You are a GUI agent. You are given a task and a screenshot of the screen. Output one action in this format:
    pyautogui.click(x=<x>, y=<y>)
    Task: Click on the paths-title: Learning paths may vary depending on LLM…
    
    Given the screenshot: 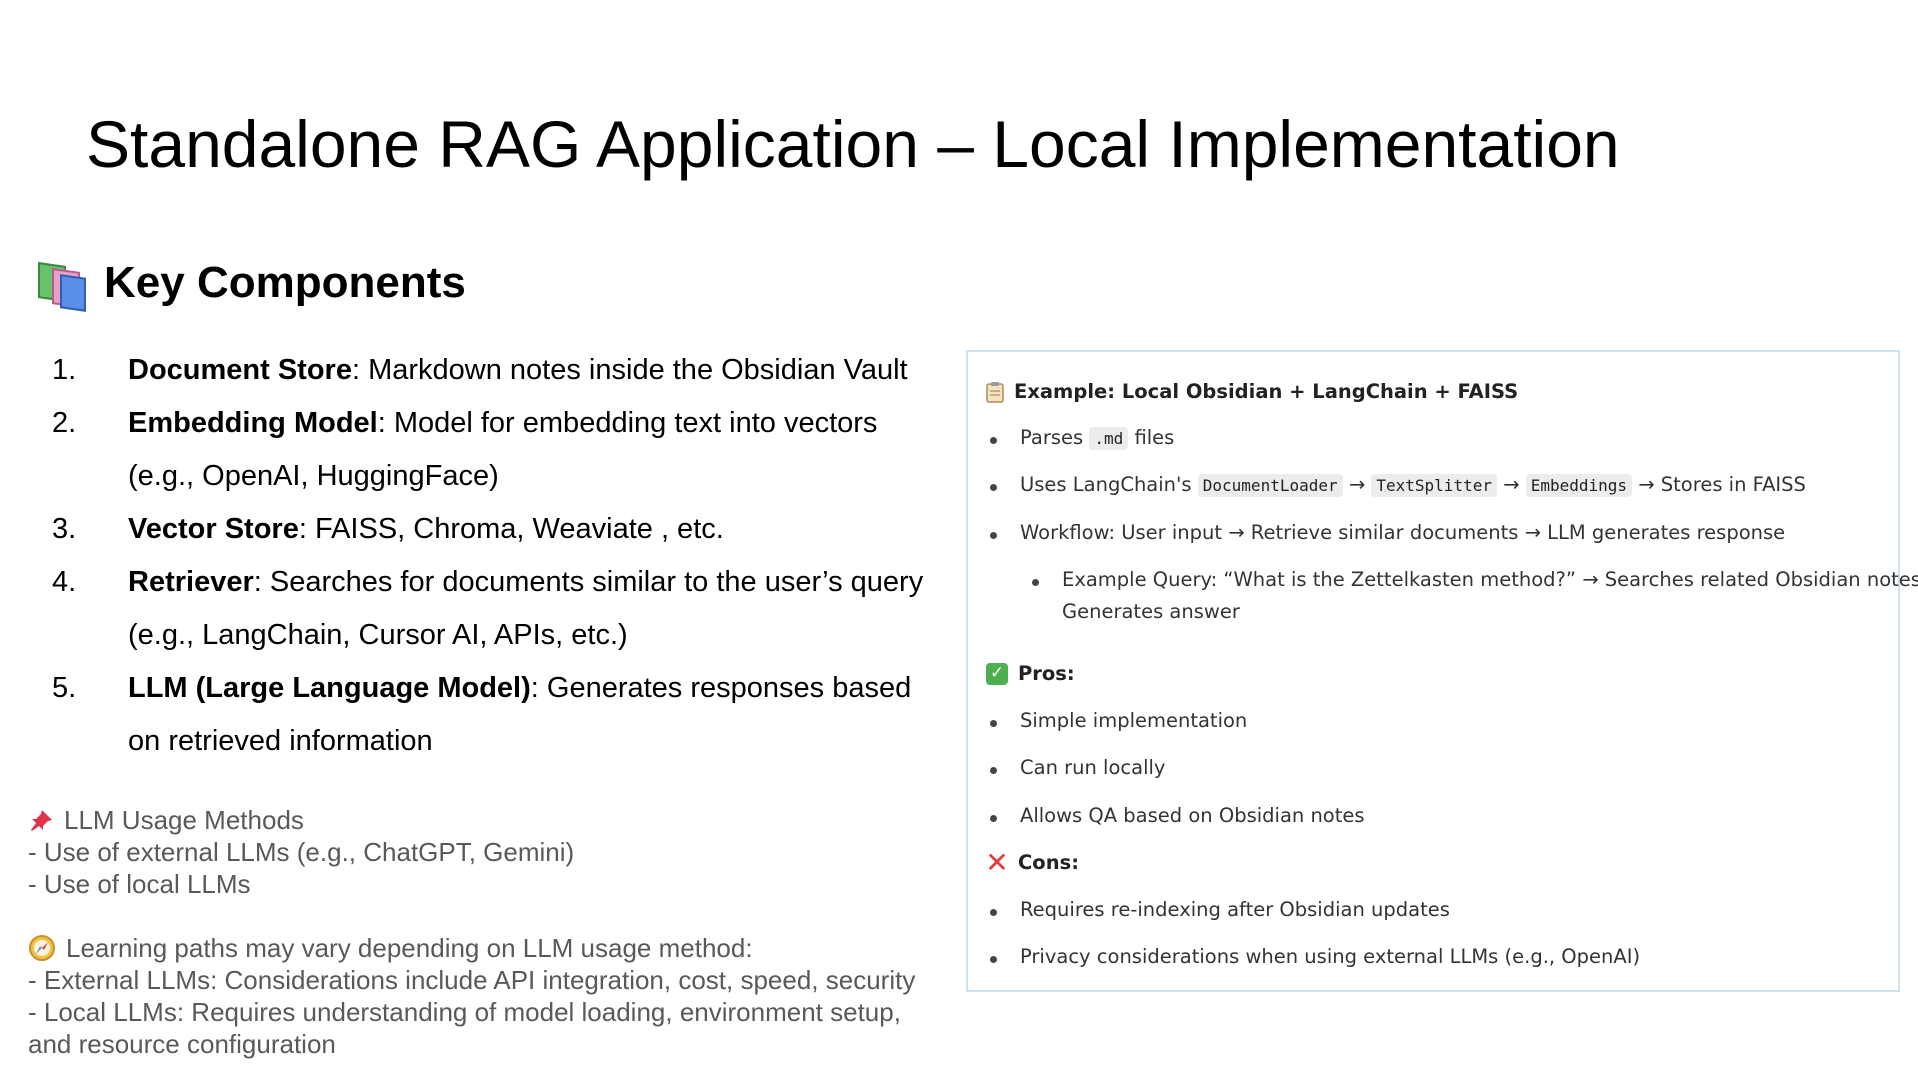 What is the action you would take?
    pyautogui.click(x=409, y=948)
    